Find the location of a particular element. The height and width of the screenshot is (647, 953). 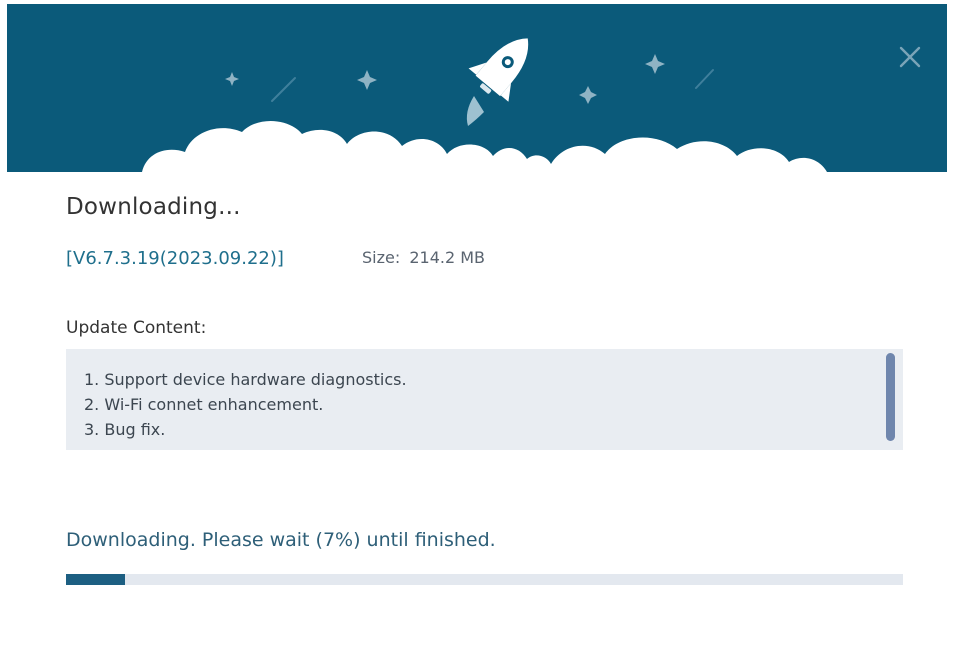

update-content-label: Update Content: is located at coordinates (136, 328).